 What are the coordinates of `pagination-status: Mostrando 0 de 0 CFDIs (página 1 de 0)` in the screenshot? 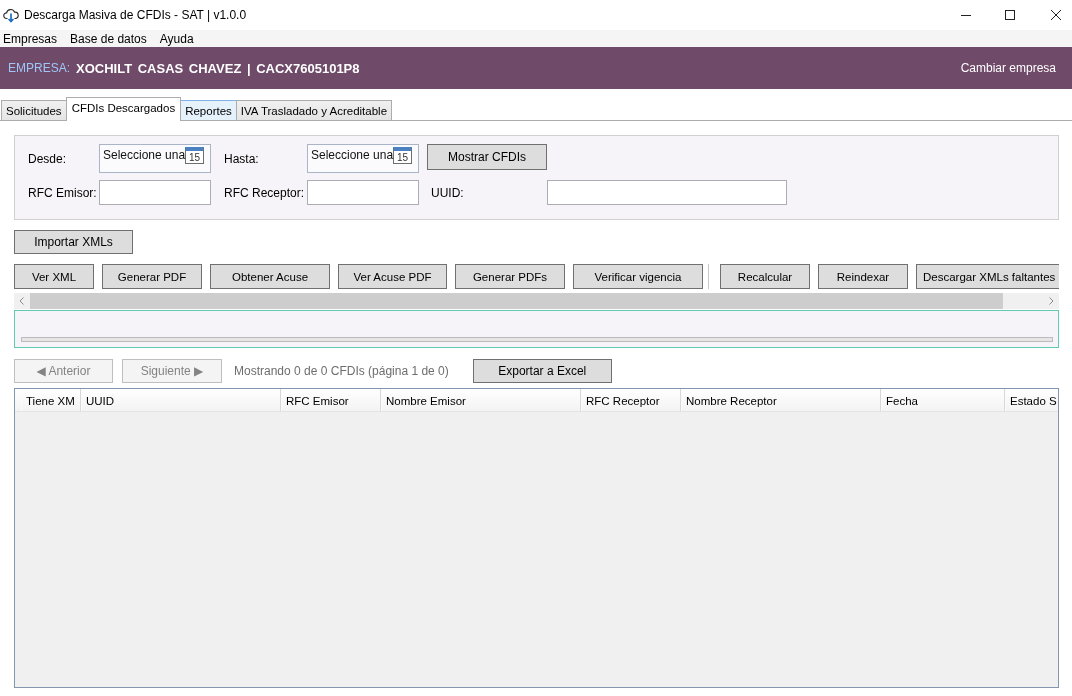 It's located at (341, 371).